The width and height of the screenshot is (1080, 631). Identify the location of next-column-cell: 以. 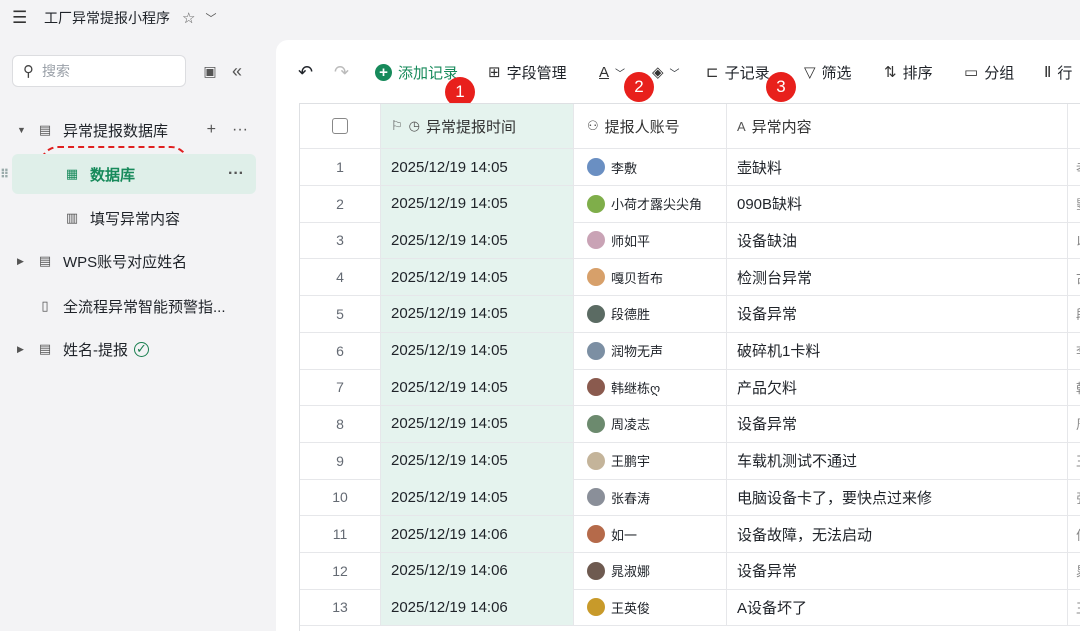
(1074, 240).